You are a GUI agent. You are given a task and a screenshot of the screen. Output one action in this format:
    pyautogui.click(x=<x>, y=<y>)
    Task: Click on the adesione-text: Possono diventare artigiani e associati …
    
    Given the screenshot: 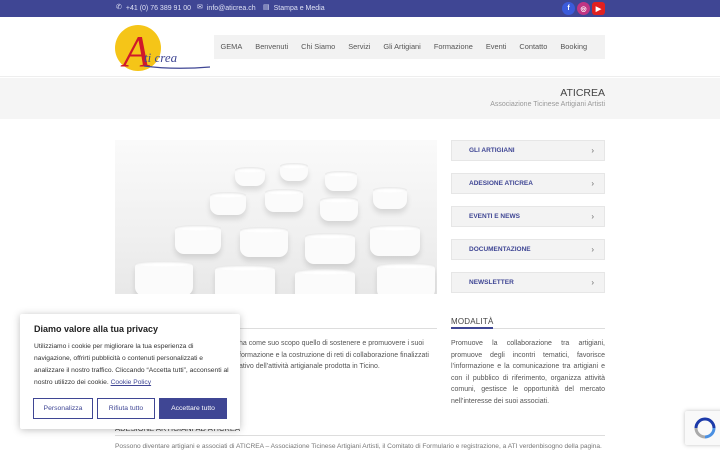 What is the action you would take?
    pyautogui.click(x=358, y=446)
    